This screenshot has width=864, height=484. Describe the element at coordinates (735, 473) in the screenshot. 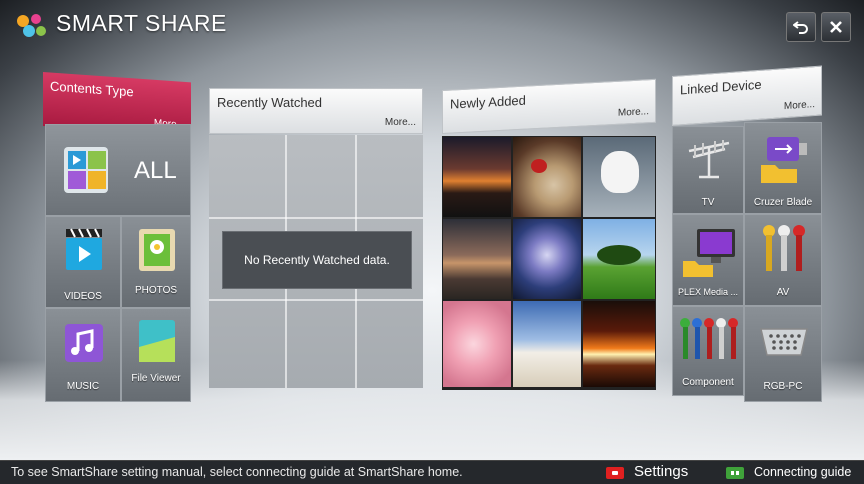

I see `green-key-icon` at that location.